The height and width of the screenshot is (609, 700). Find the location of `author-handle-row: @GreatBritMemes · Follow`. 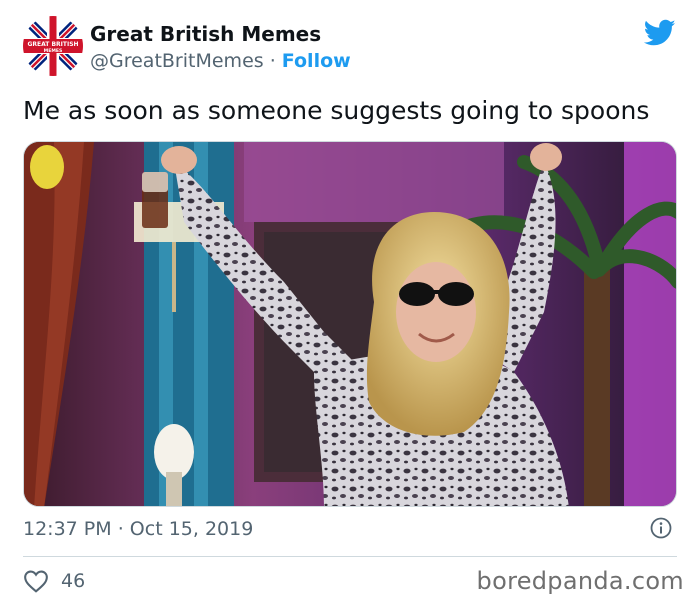

author-handle-row: @GreatBritMemes · Follow is located at coordinates (220, 61).